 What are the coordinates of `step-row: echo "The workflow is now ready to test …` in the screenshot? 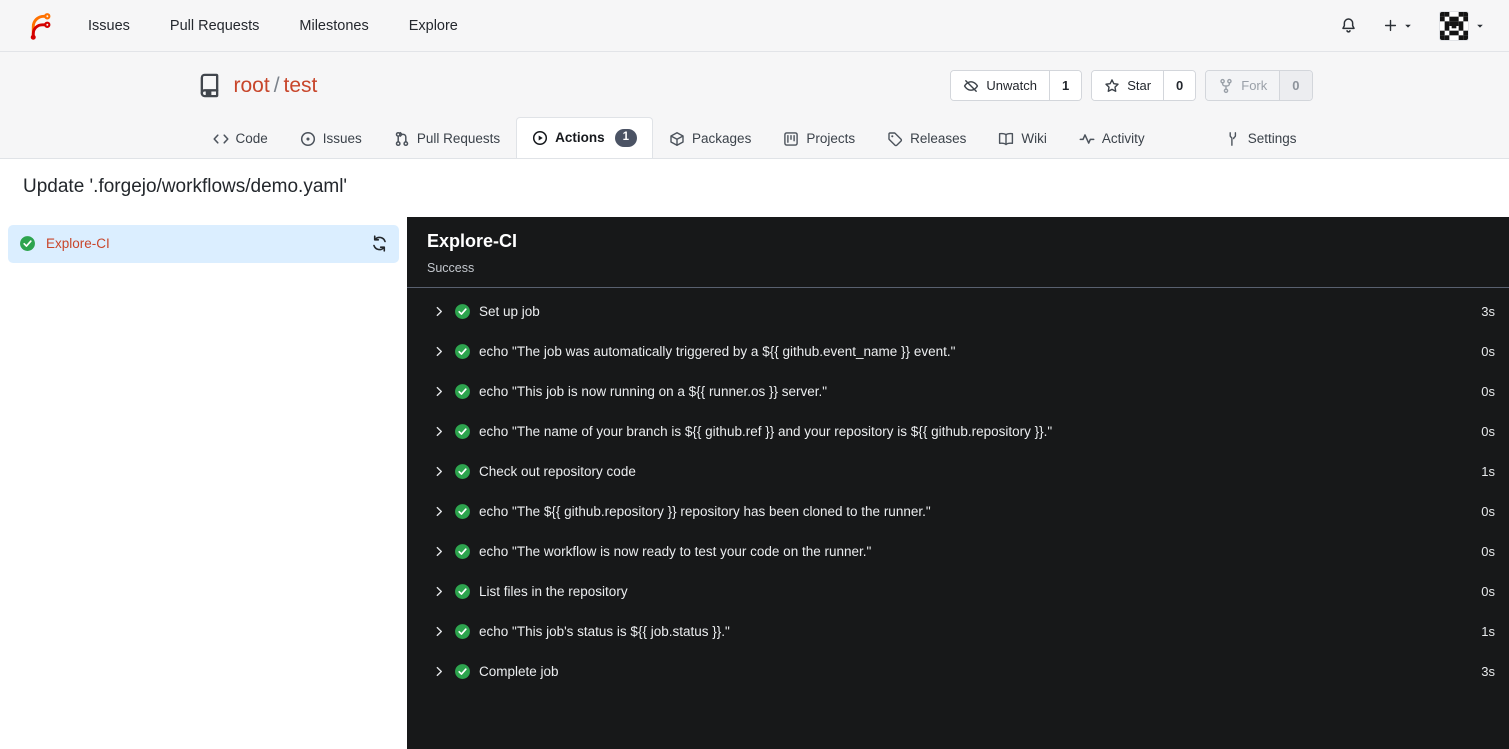 It's located at (958, 552).